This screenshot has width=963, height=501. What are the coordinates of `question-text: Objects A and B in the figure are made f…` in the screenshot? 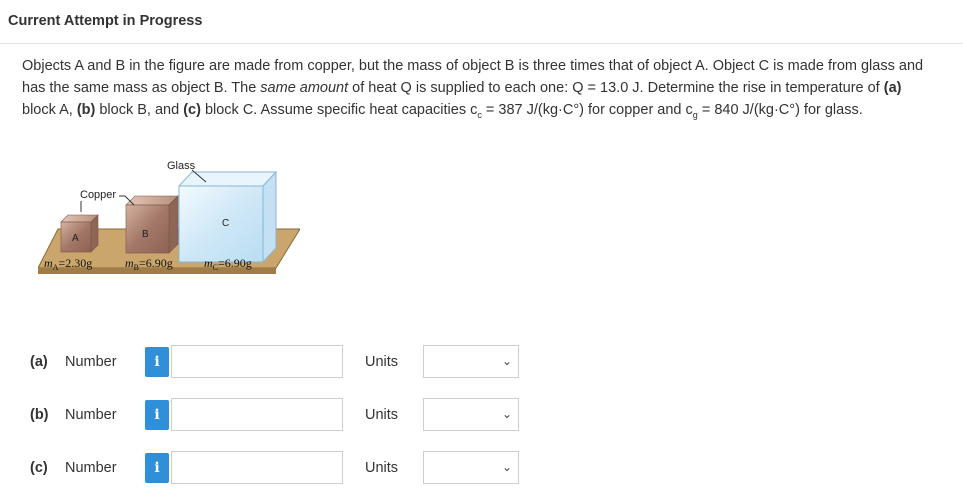 It's located at (474, 90).